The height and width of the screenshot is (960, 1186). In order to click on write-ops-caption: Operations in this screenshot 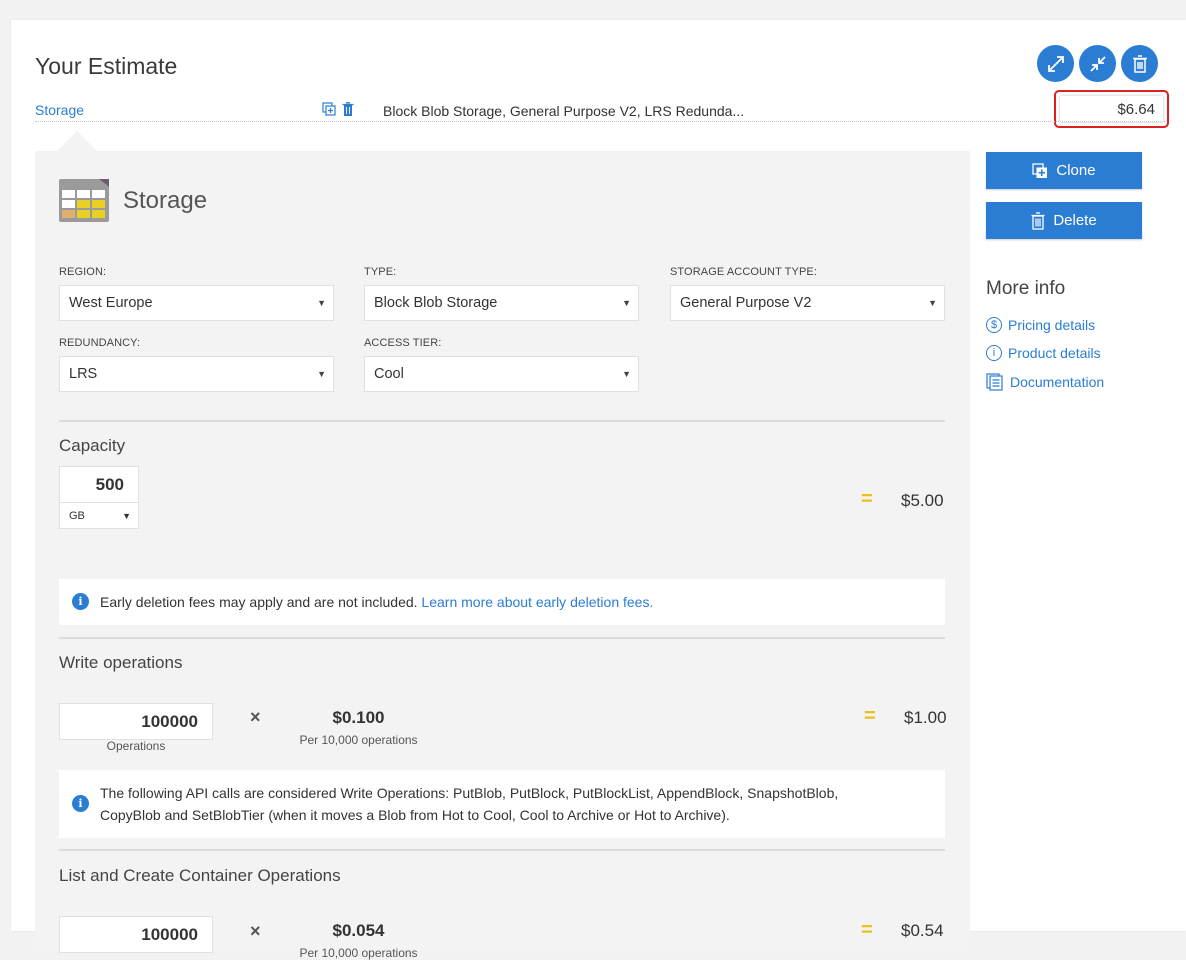, I will do `click(136, 746)`.